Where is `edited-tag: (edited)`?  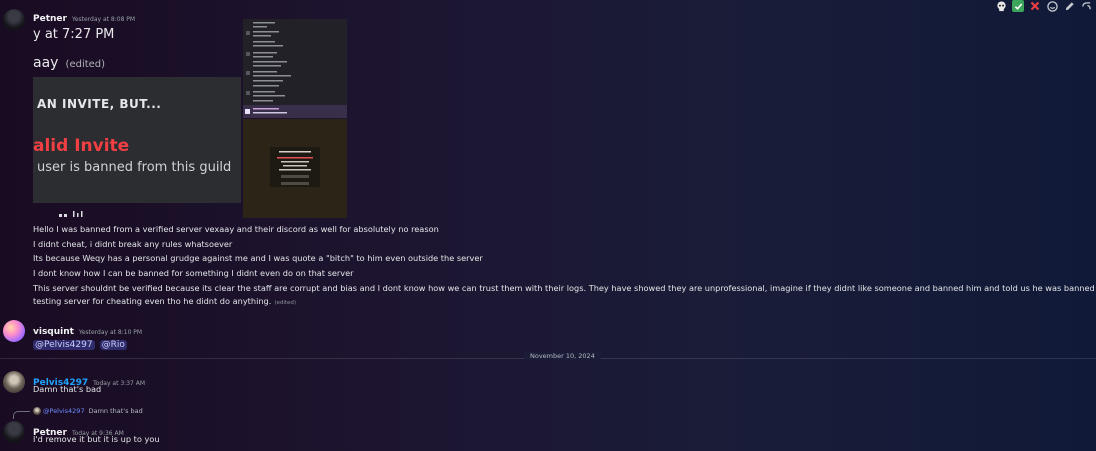 edited-tag: (edited) is located at coordinates (285, 303).